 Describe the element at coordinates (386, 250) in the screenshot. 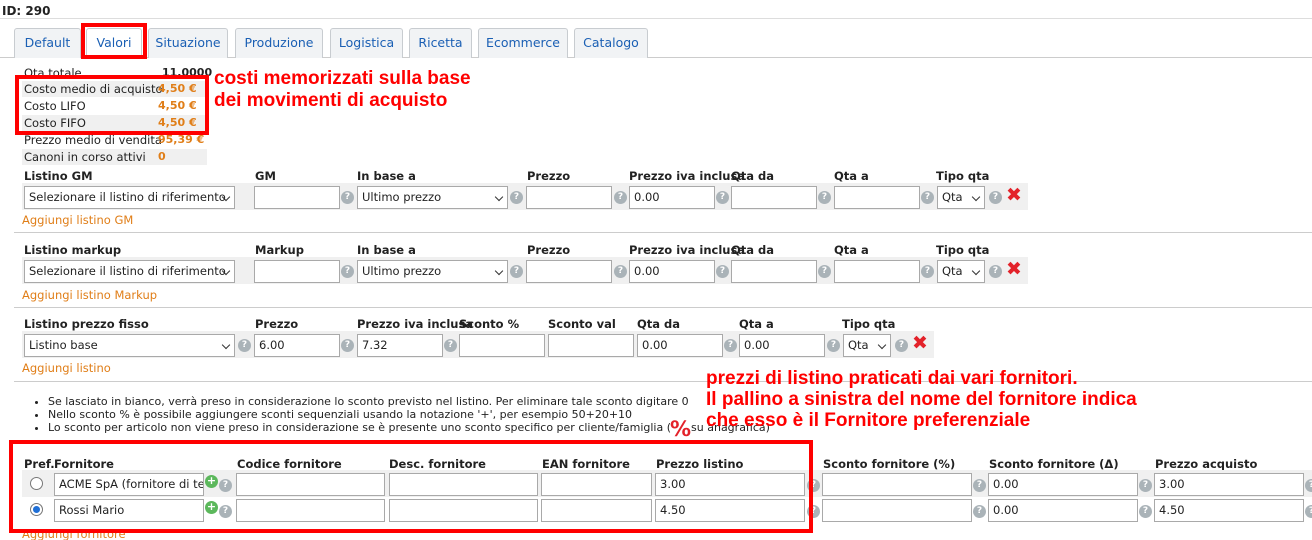

I see `in-base-a-header: In base a` at that location.